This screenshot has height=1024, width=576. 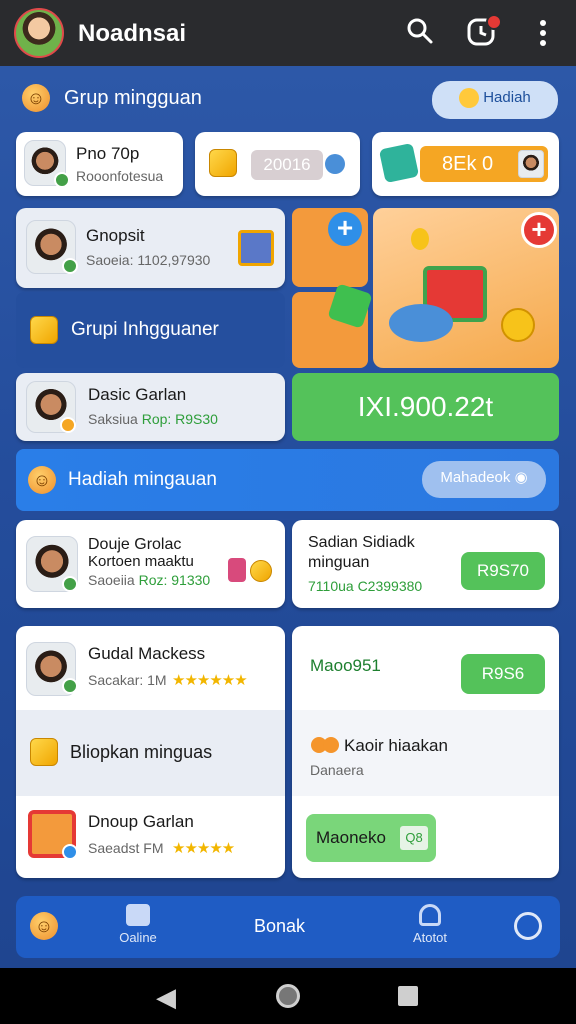 What do you see at coordinates (287, 480) in the screenshot?
I see `weekly-reward-banner: ☺ Hadiah mingauan Mahadeok ◉` at bounding box center [287, 480].